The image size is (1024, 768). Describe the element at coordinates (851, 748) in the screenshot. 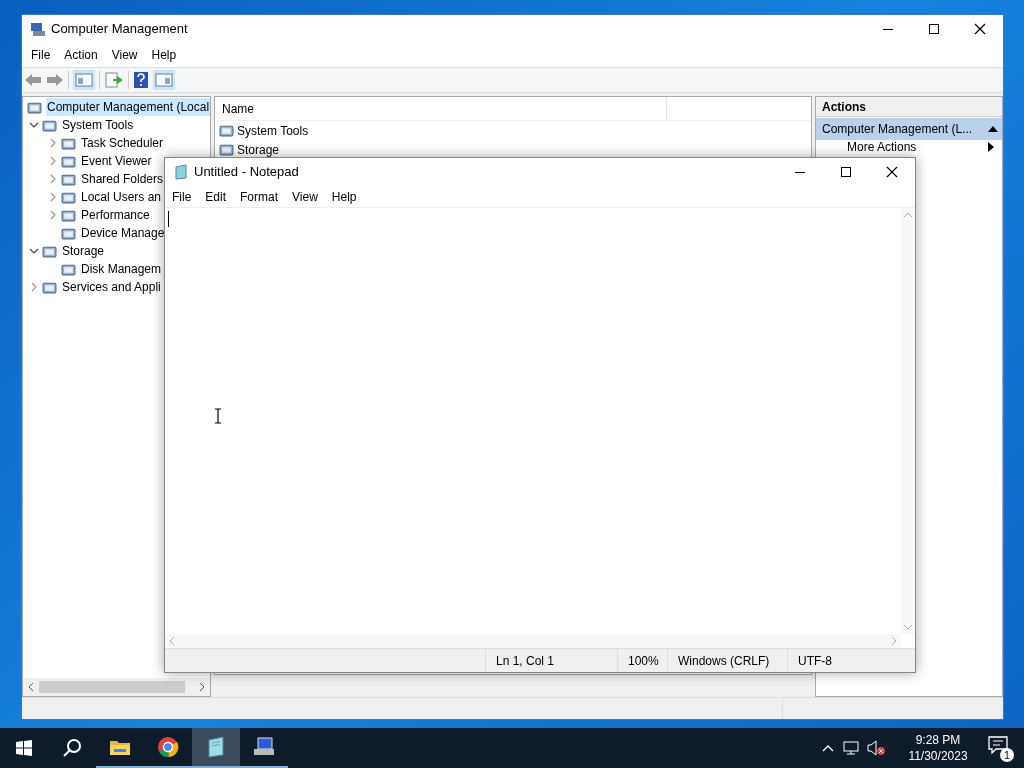

I see `network-icon` at that location.